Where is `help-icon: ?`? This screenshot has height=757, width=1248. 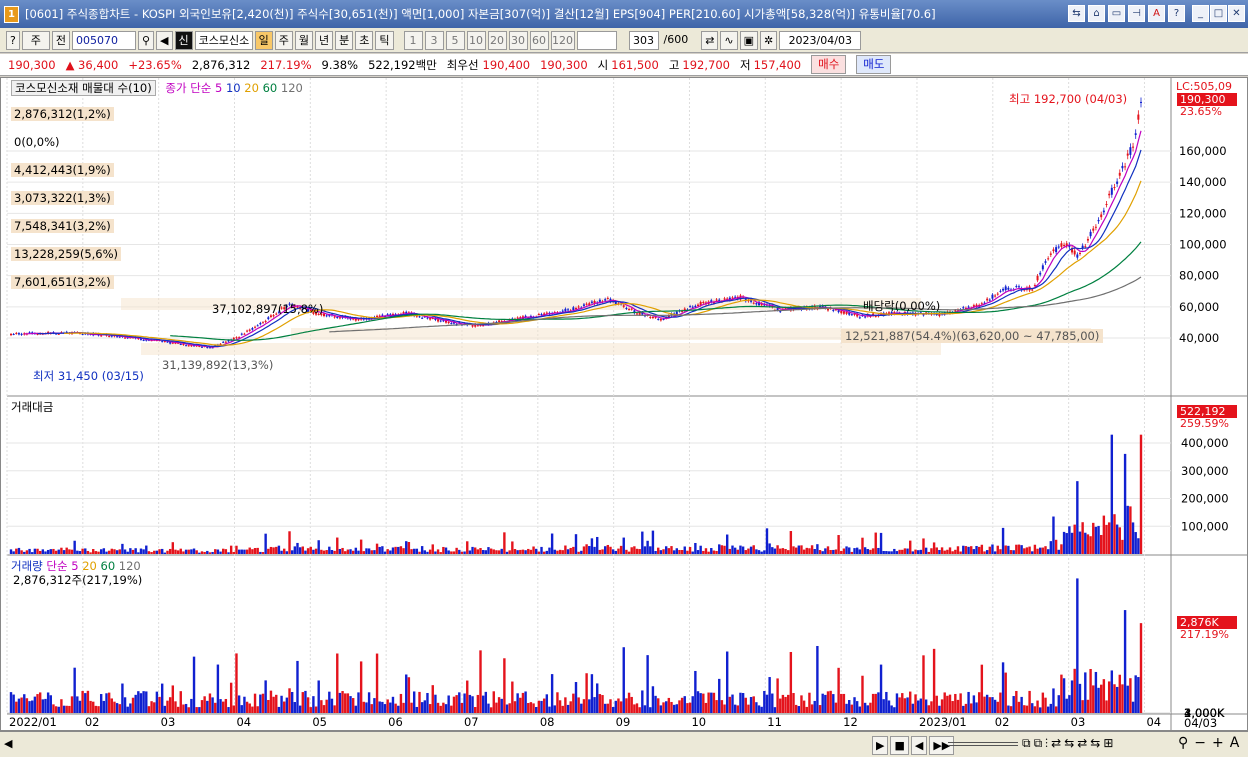
help-icon: ? is located at coordinates (1176, 13).